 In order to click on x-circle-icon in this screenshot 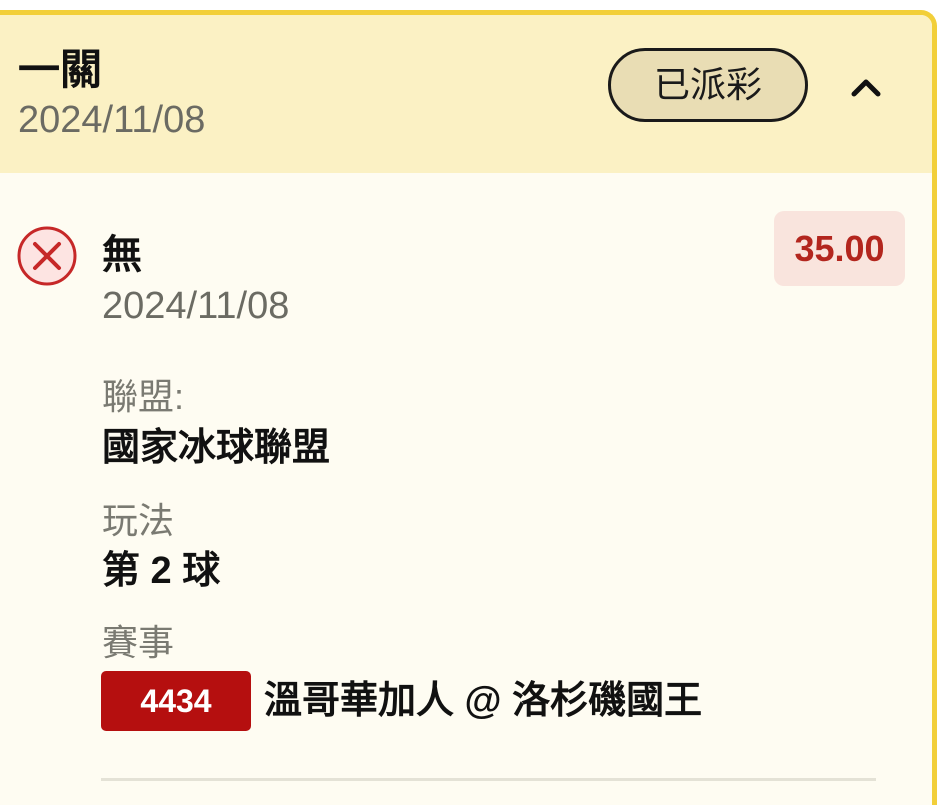, I will do `click(47, 256)`.